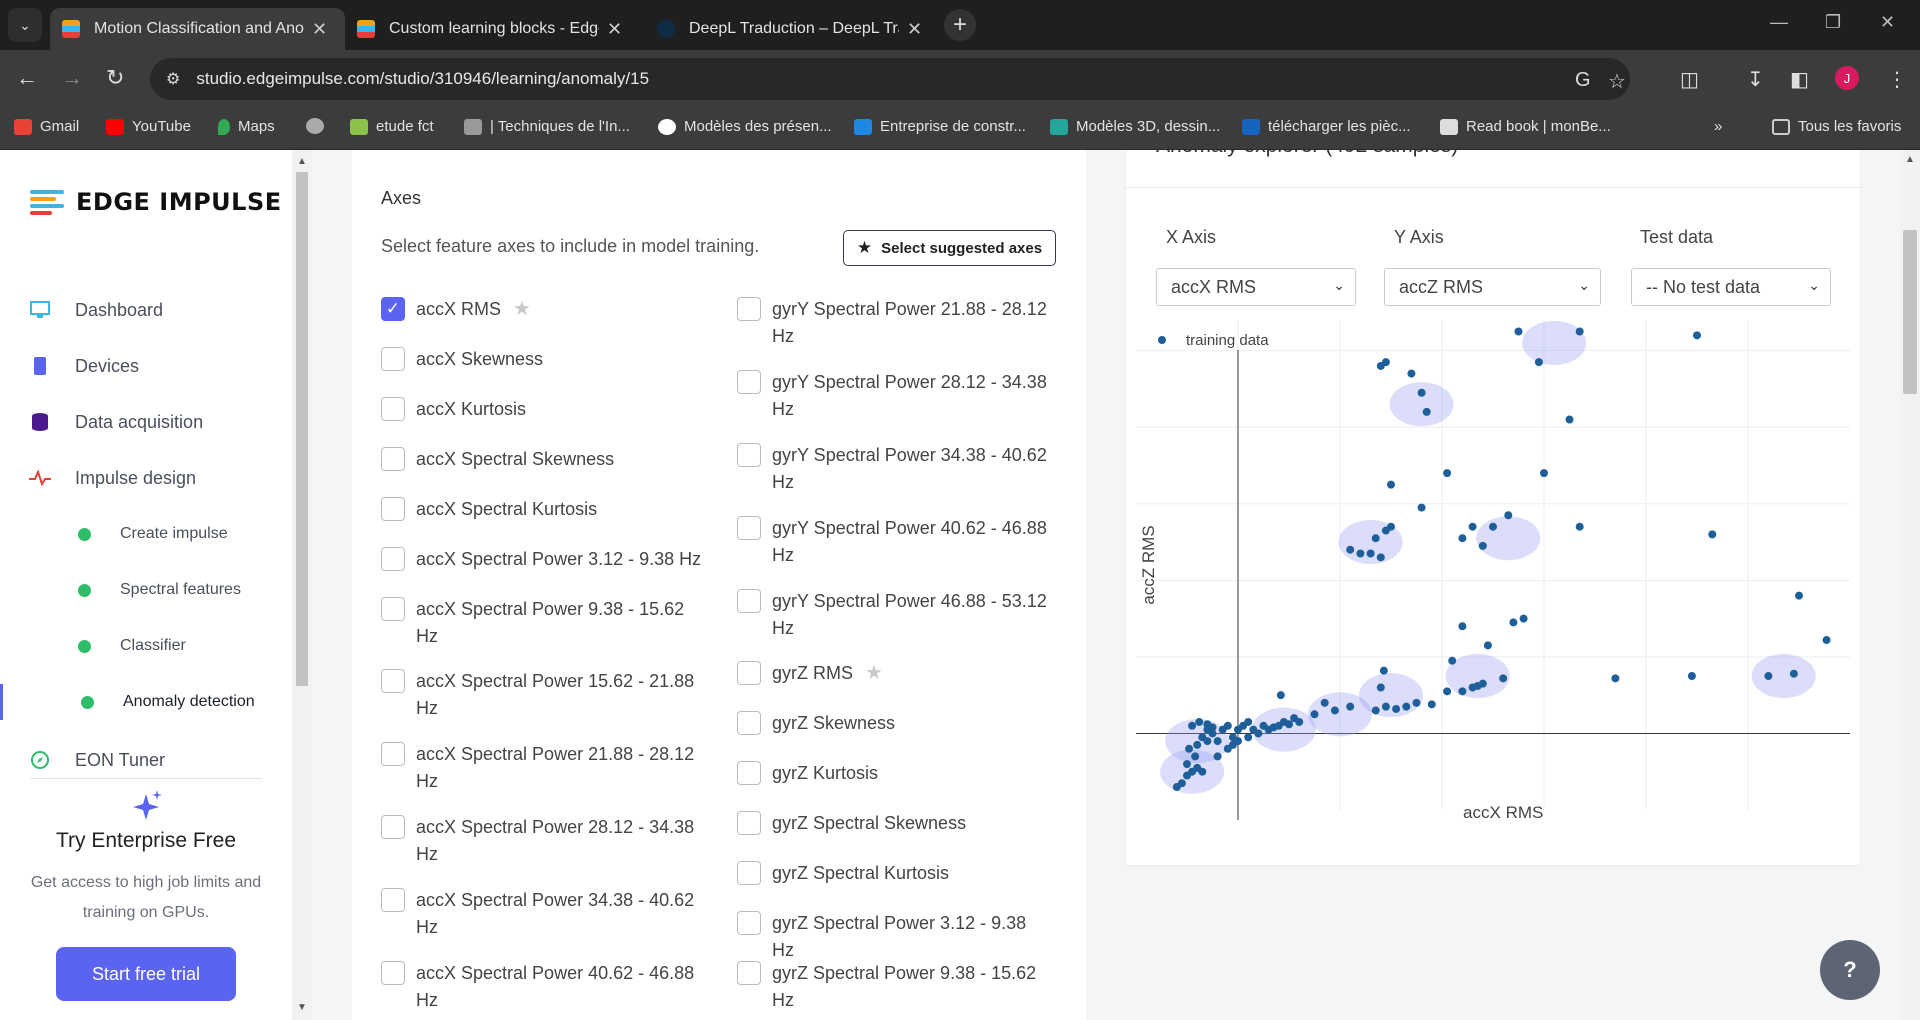 Image resolution: width=1920 pixels, height=1020 pixels. What do you see at coordinates (148, 126) in the screenshot?
I see `bookmark-youtube: YouTube` at bounding box center [148, 126].